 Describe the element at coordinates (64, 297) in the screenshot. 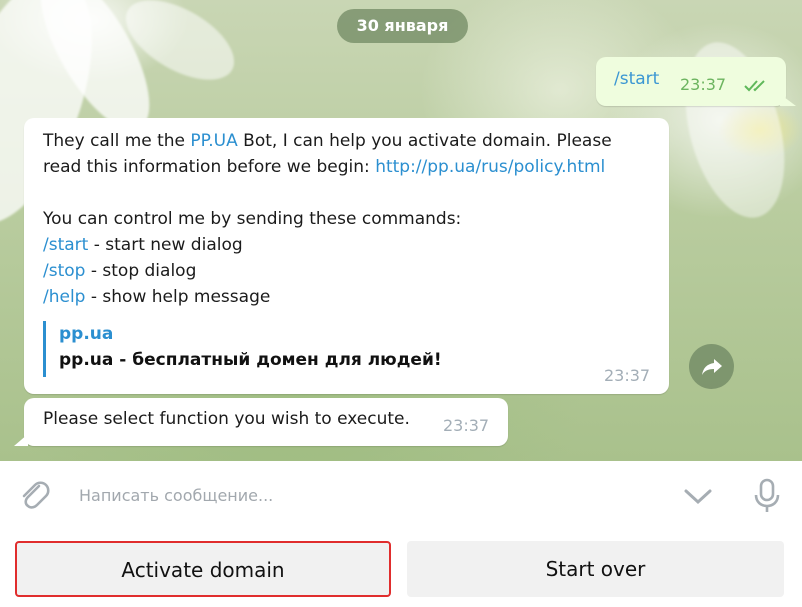

I see `command-help-link: /help` at that location.